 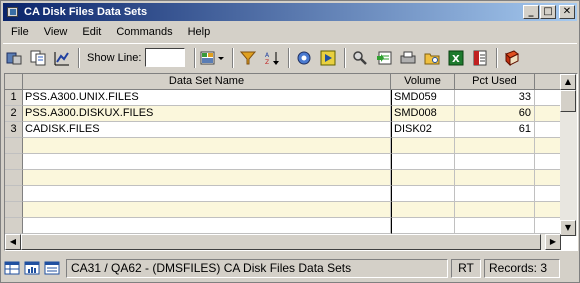 I want to click on title-bar: CA Disk Files Data Sets _ □ ✕, so click(x=290, y=12).